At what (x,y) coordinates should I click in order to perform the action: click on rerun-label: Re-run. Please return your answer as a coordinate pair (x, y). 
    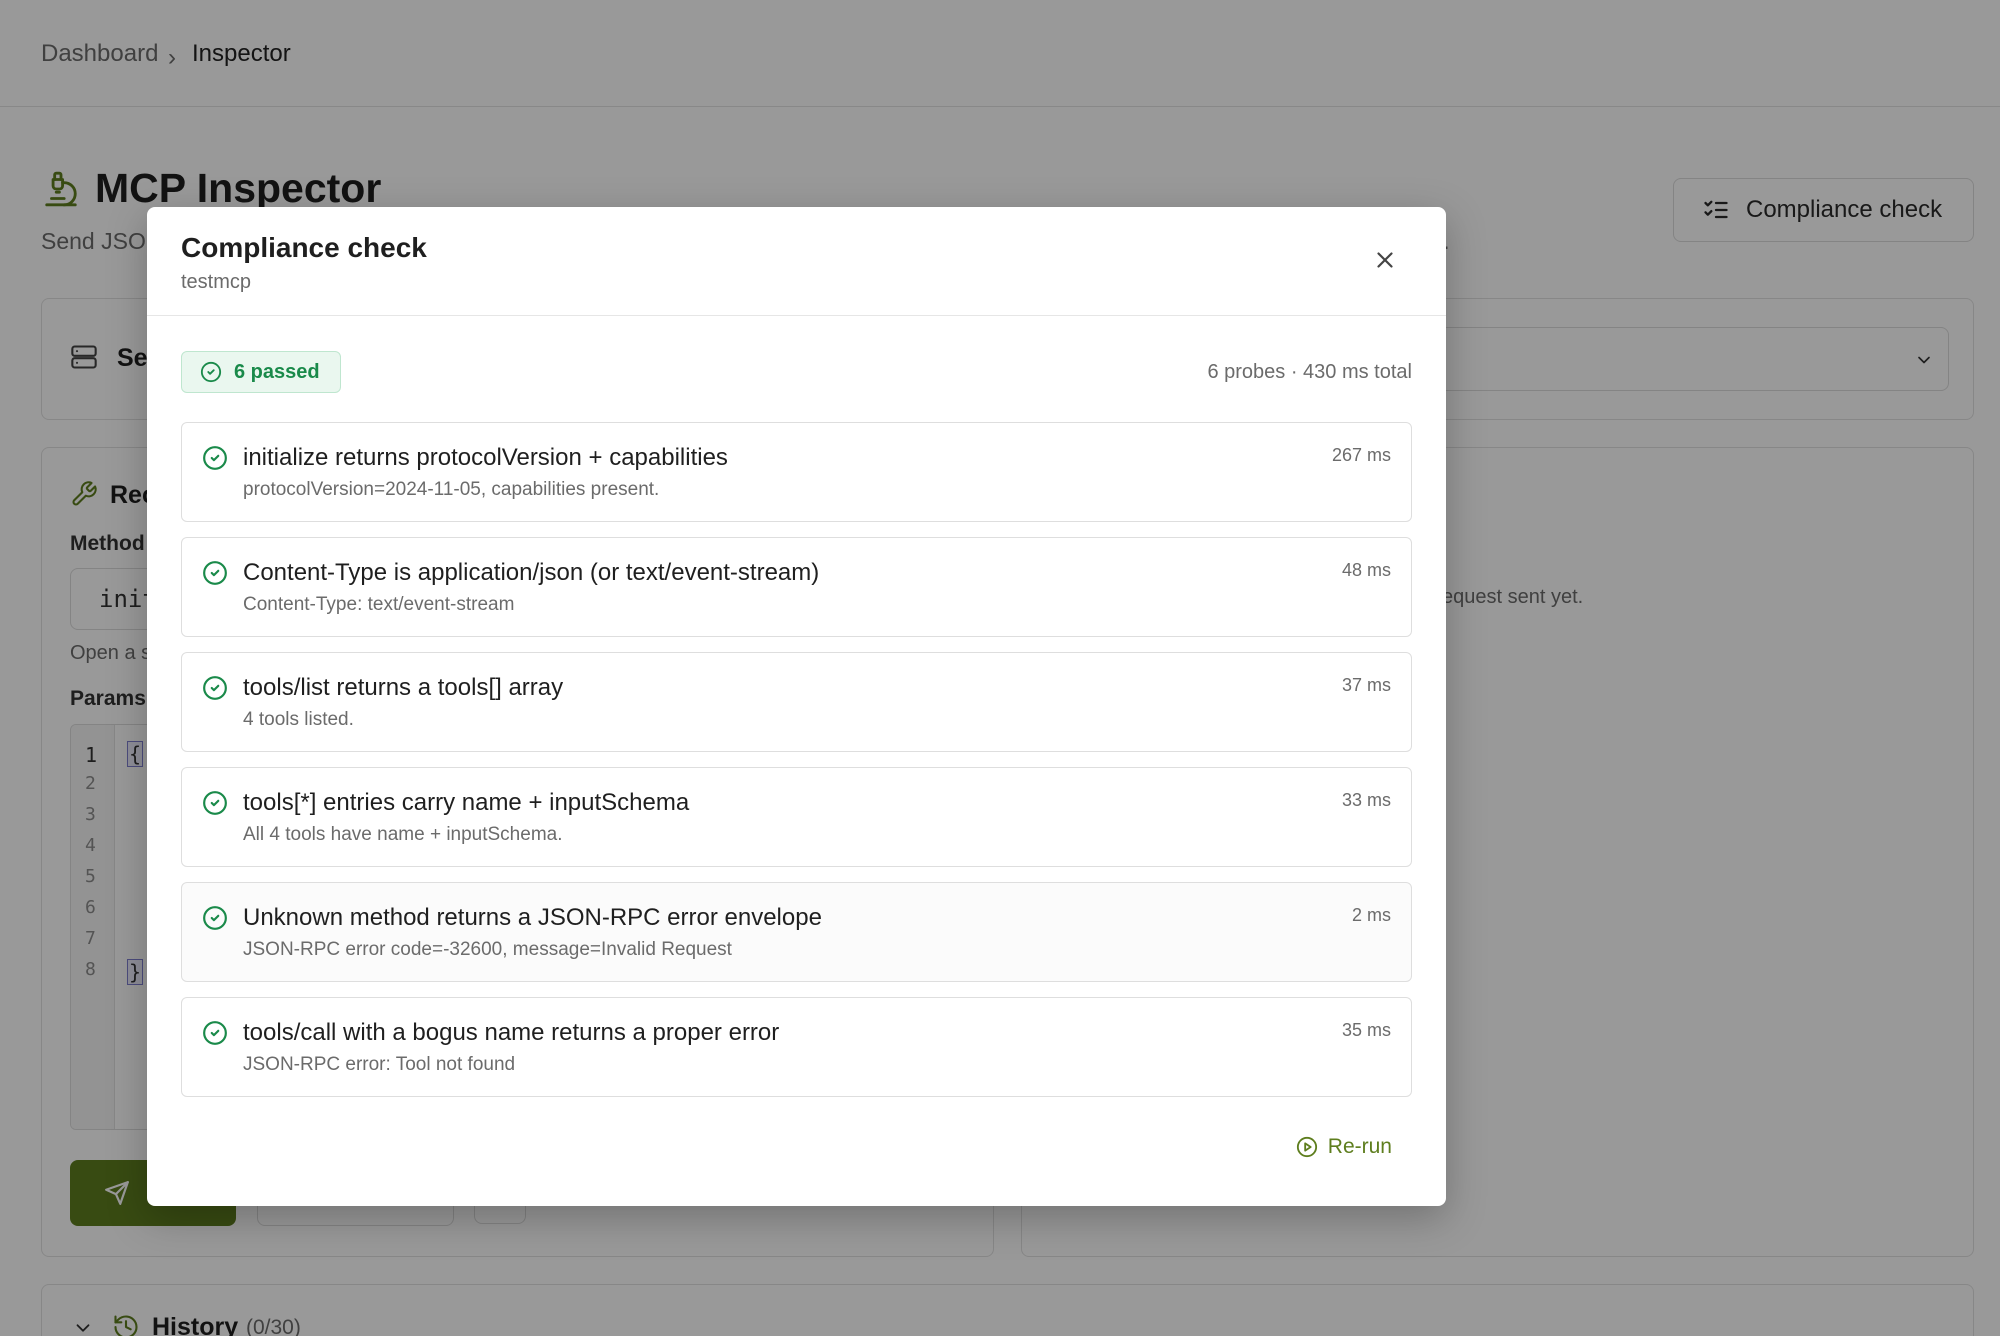
    Looking at the image, I should click on (1359, 1146).